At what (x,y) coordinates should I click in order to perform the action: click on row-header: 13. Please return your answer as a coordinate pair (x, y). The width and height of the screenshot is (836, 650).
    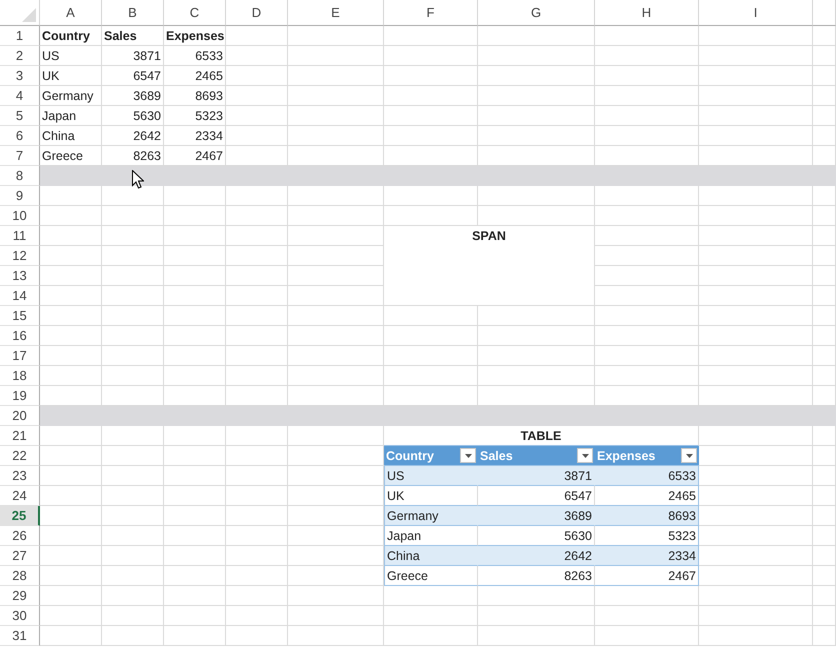
    Looking at the image, I should click on (20, 276).